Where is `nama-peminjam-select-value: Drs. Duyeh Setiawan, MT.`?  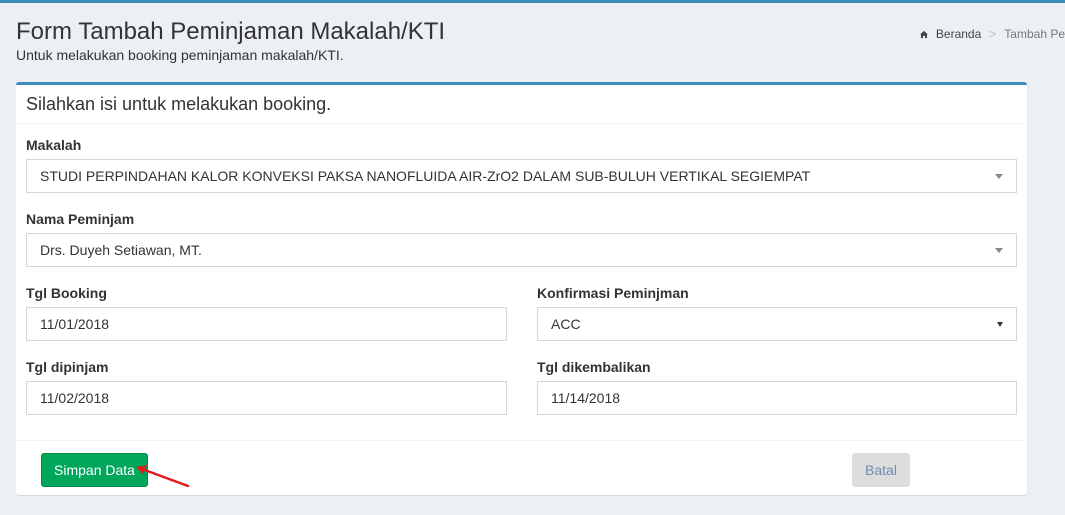 nama-peminjam-select-value: Drs. Duyeh Setiawan, MT. is located at coordinates (121, 250).